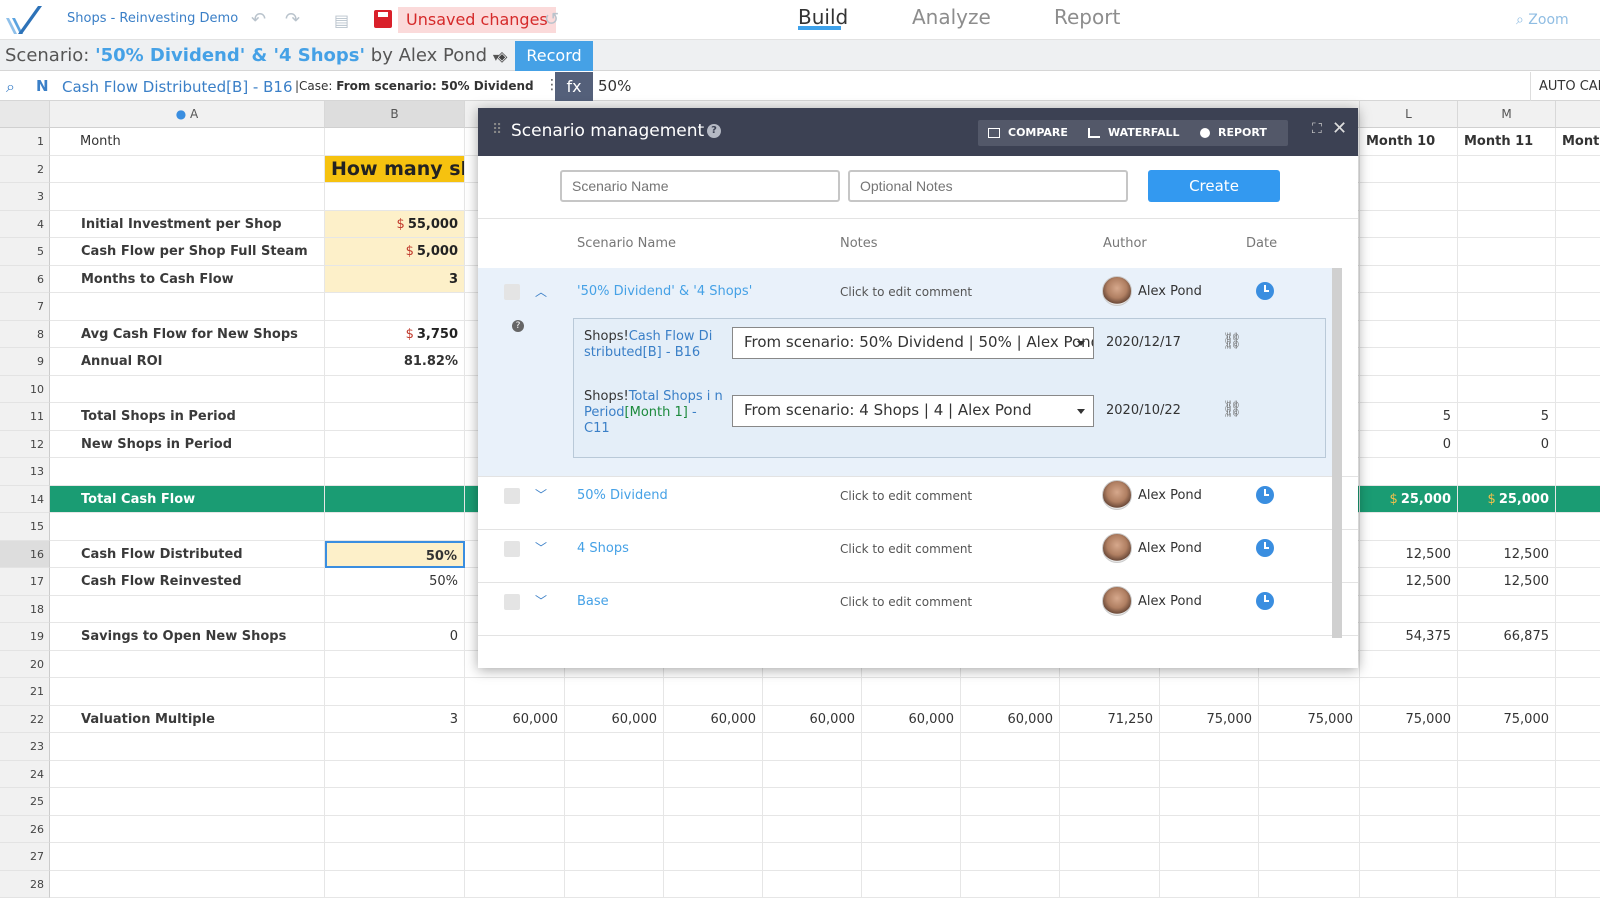 The image size is (1600, 900). I want to click on save-icon, so click(383, 19).